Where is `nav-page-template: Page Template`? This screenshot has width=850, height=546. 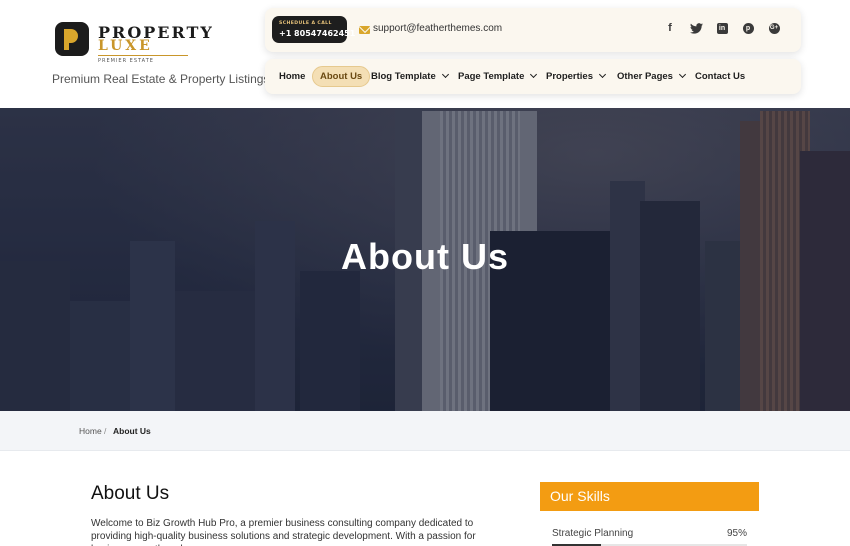 nav-page-template: Page Template is located at coordinates (498, 76).